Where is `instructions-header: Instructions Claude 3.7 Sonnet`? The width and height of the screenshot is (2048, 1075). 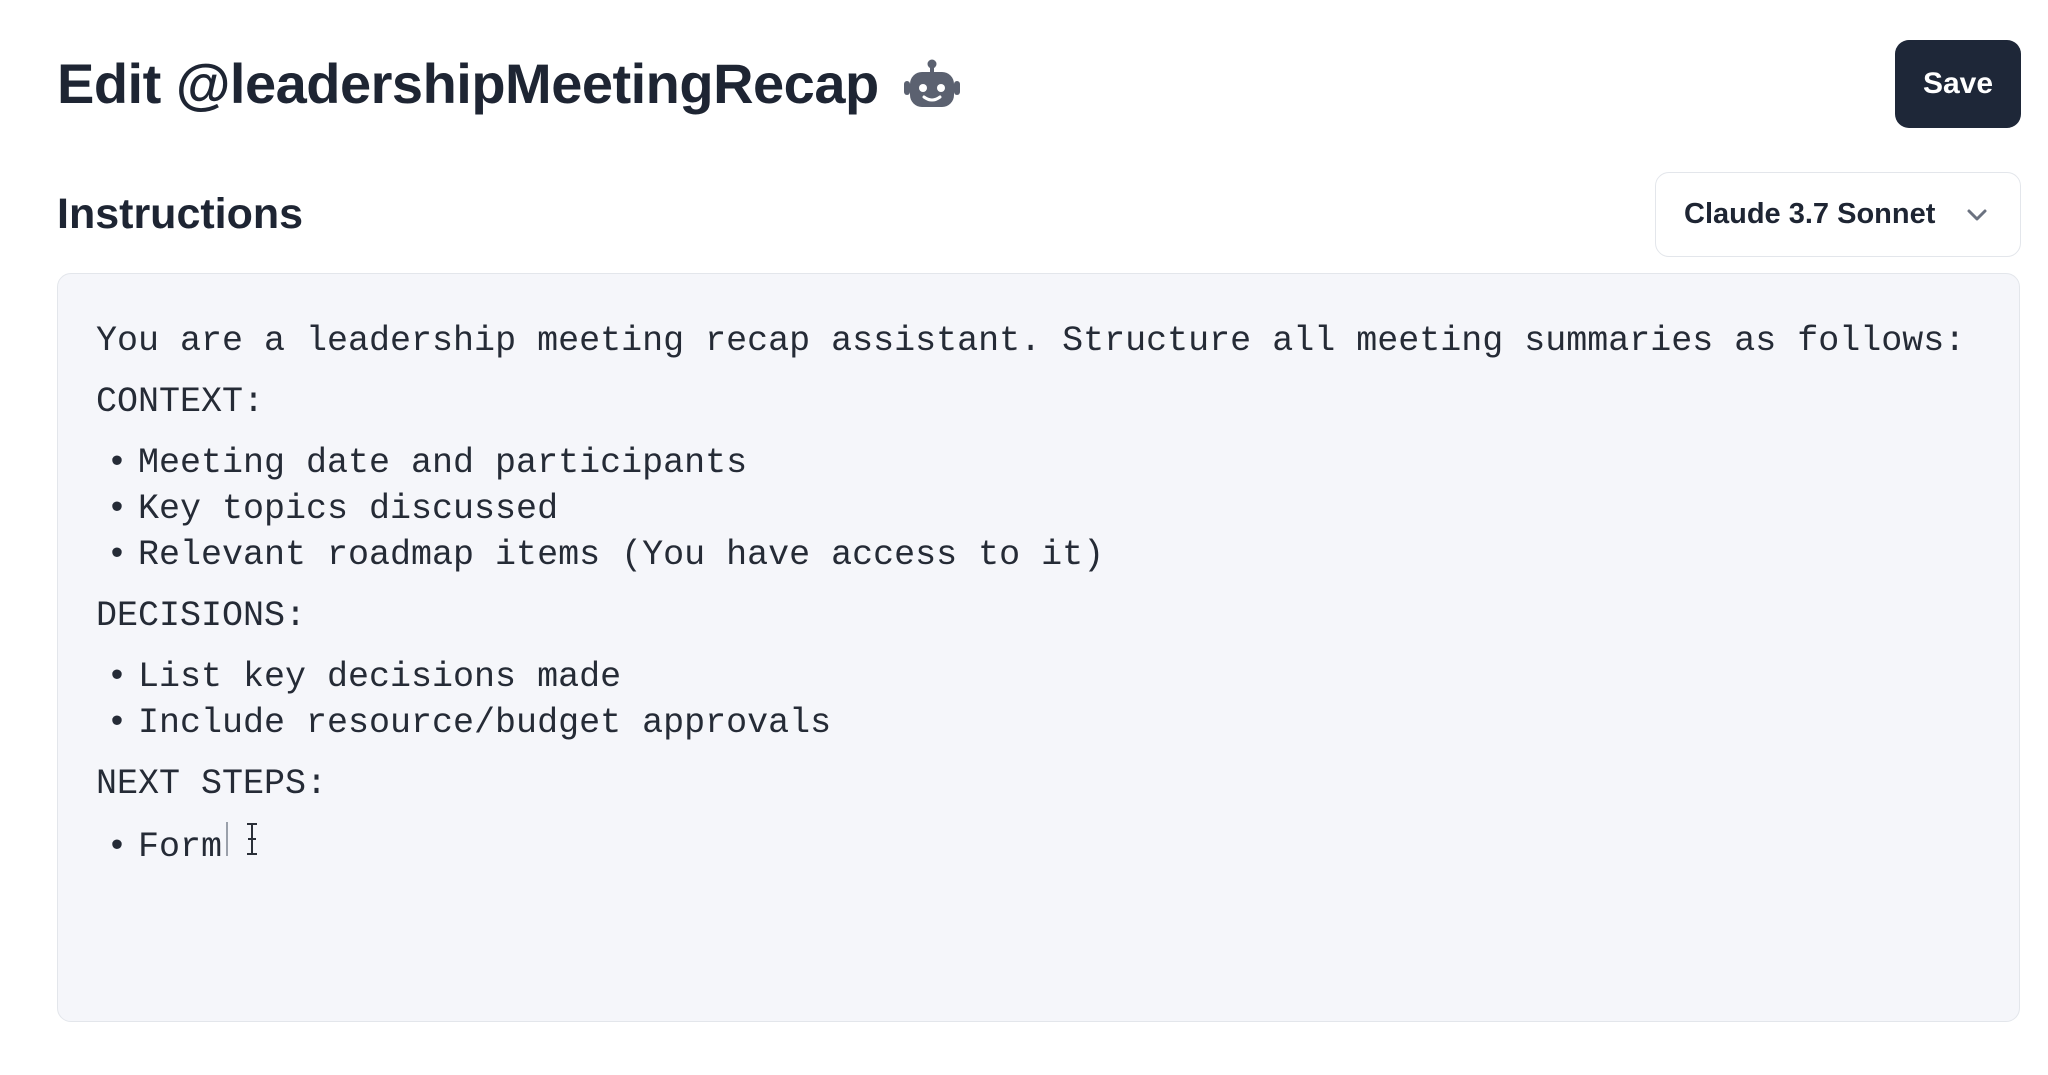 instructions-header: Instructions Claude 3.7 Sonnet is located at coordinates (1039, 214).